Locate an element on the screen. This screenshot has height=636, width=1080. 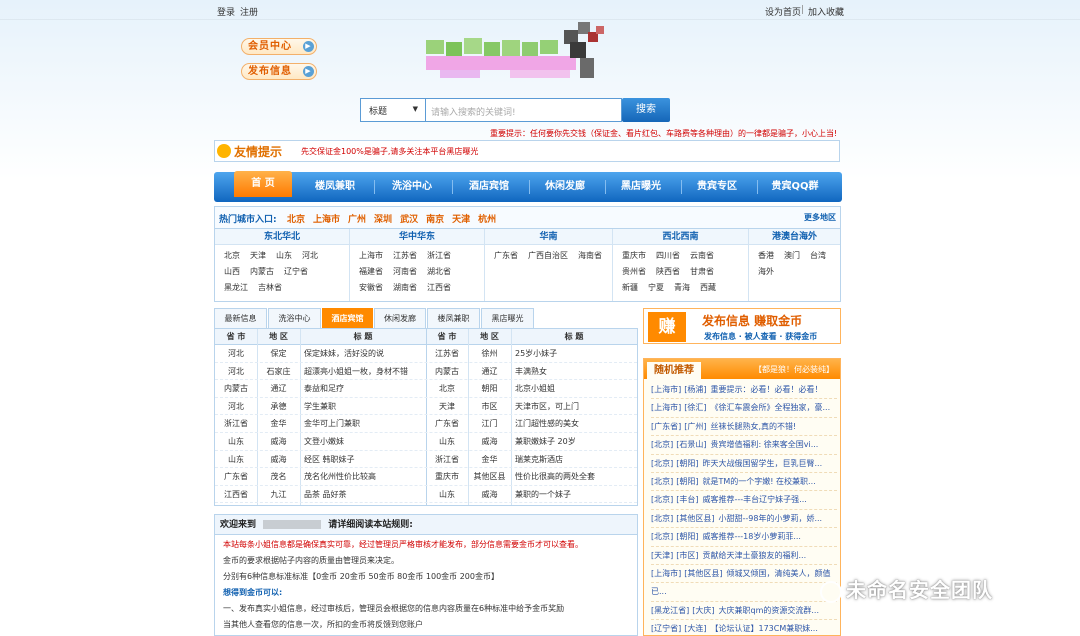
region-city-link: 辽宁省 is located at coordinates (296, 272).